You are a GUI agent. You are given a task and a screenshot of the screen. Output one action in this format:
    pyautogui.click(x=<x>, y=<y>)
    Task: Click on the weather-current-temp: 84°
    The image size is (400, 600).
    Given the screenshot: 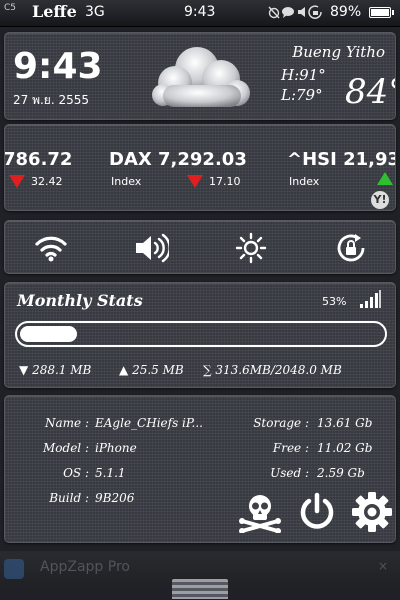 What is the action you would take?
    pyautogui.click(x=370, y=92)
    